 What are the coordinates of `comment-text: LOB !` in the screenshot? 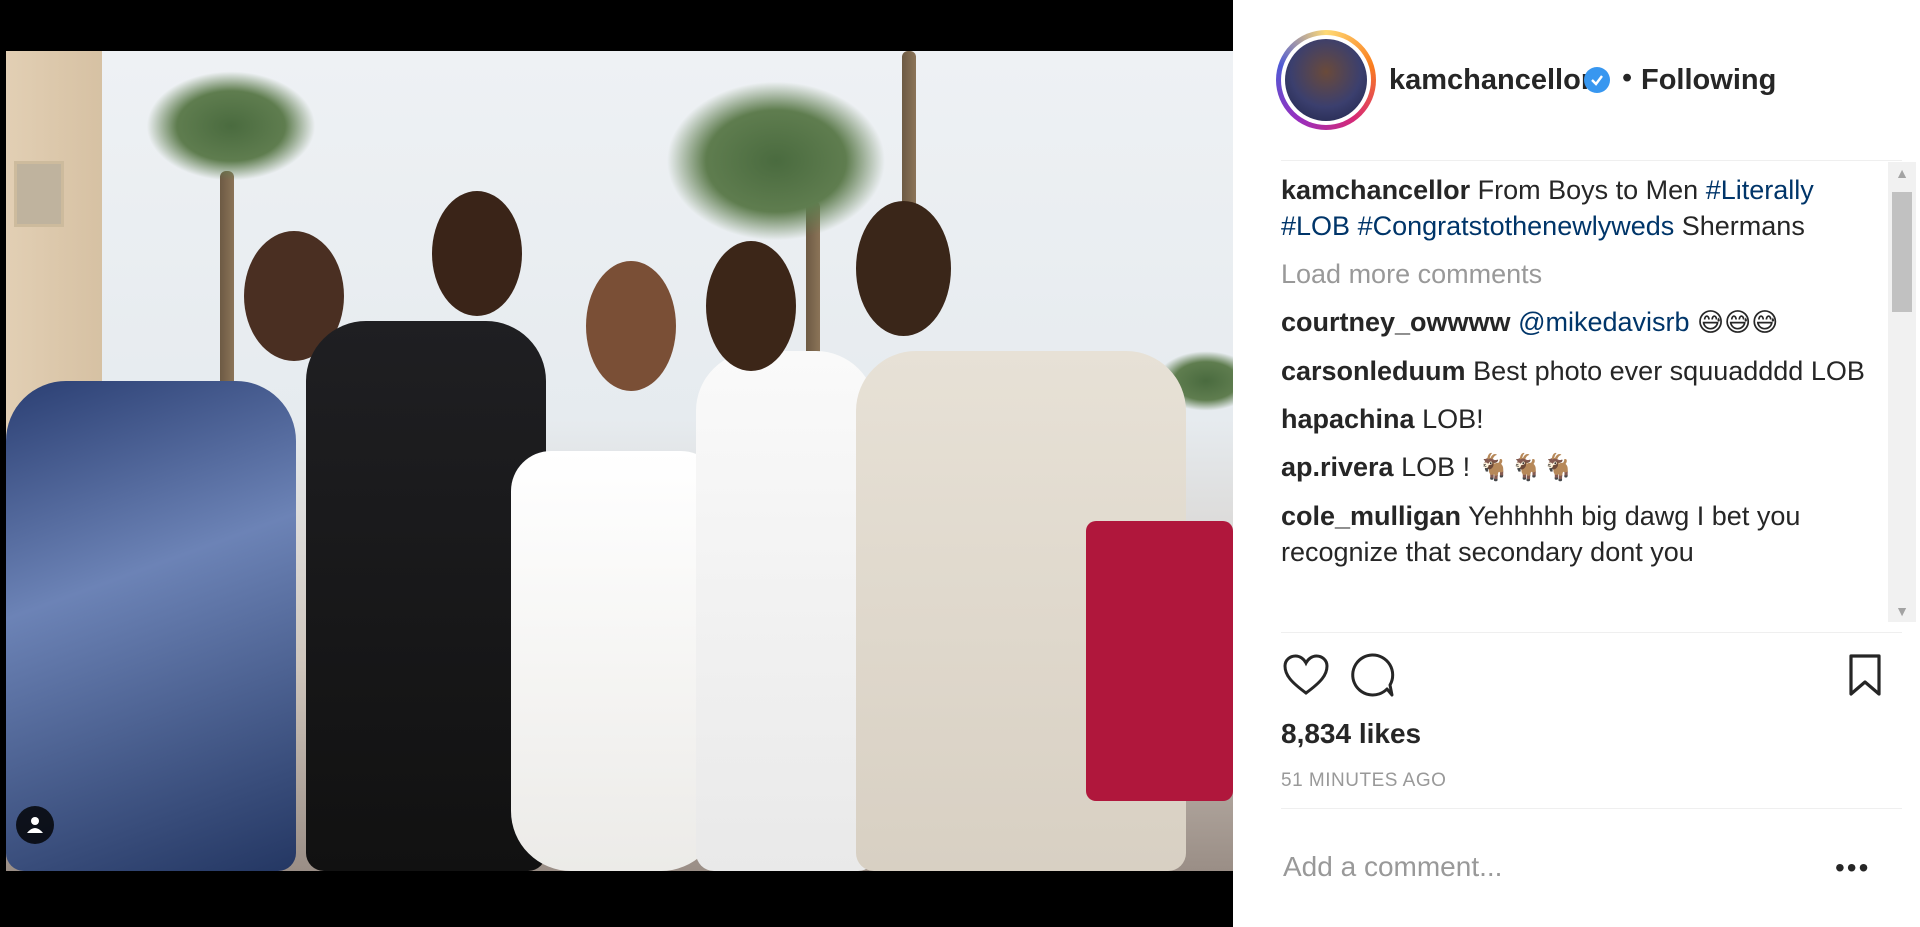 It's located at (1436, 467).